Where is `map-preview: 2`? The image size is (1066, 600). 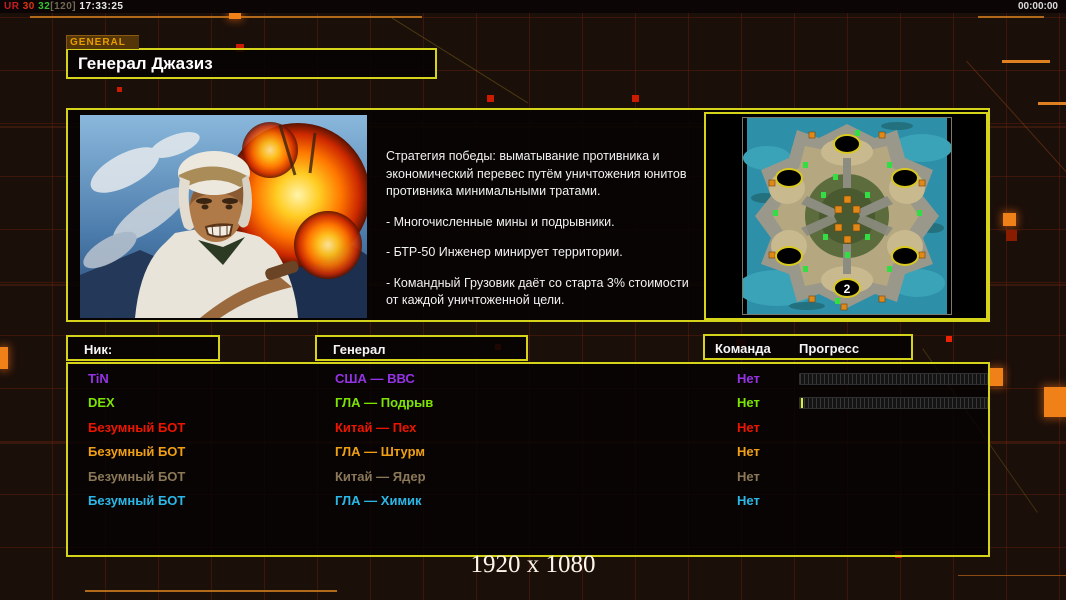
map-preview: 2 is located at coordinates (844, 216).